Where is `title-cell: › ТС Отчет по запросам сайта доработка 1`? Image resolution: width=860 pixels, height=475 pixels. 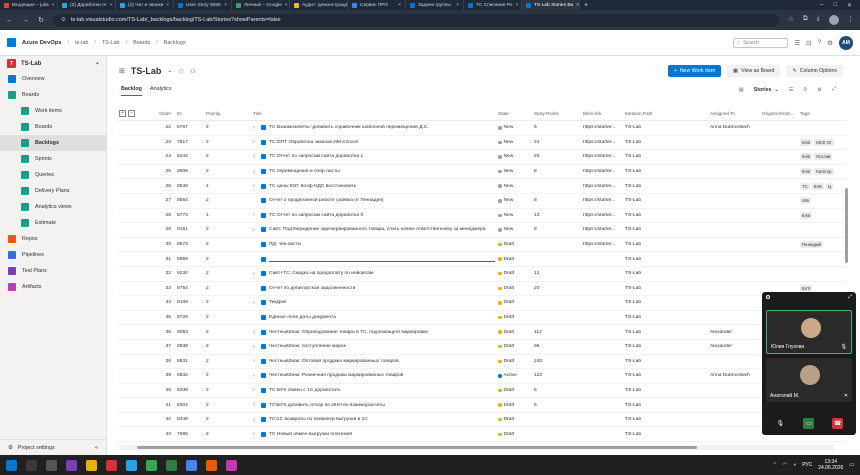
title-cell: › ТС Отчет по запросам сайта доработка 1 is located at coordinates (375, 157).